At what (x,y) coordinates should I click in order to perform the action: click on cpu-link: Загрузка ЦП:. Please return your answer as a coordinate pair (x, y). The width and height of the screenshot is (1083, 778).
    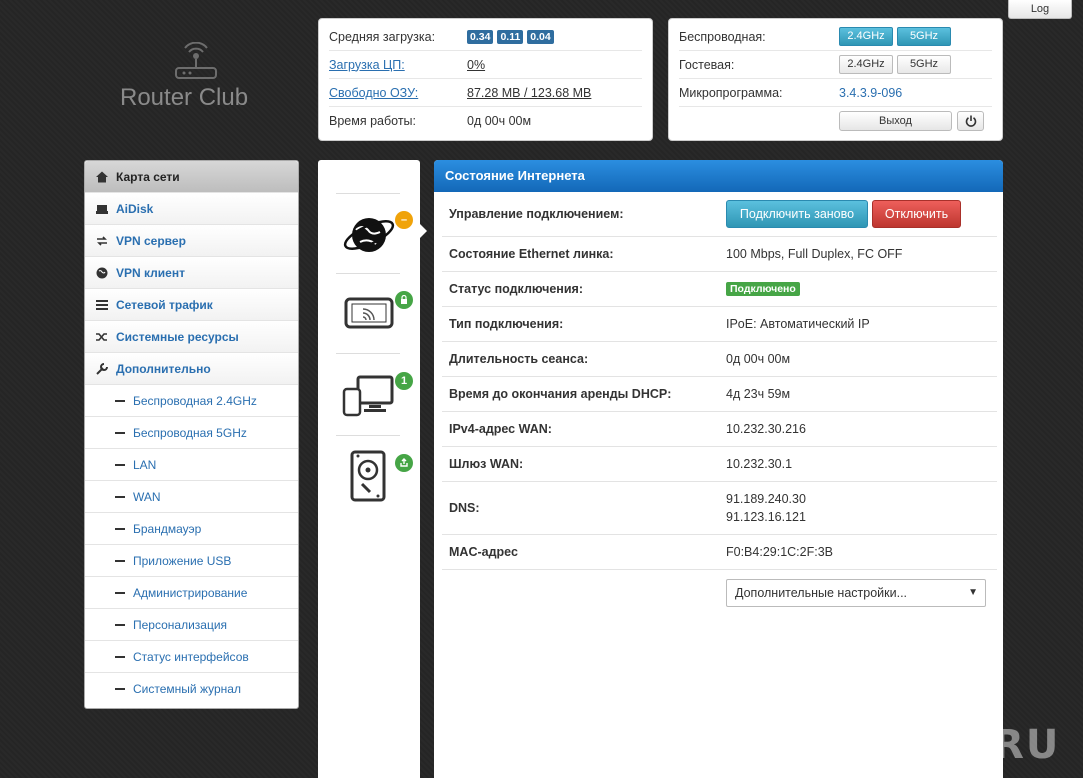
    Looking at the image, I should click on (398, 65).